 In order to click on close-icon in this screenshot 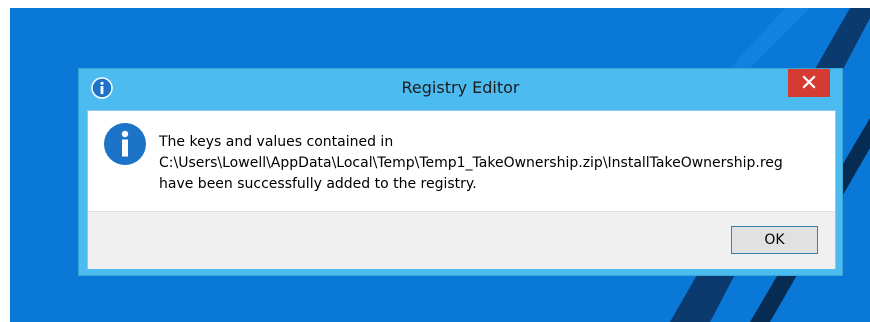, I will do `click(809, 83)`.